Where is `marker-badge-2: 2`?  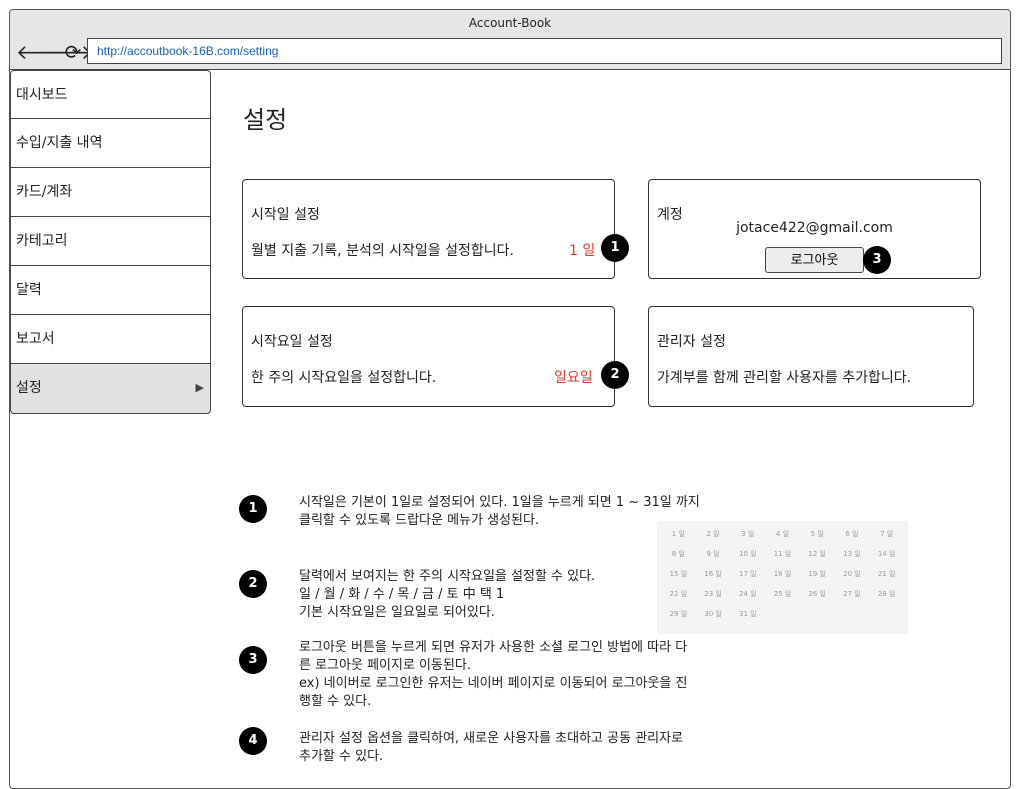
marker-badge-2: 2 is located at coordinates (615, 375).